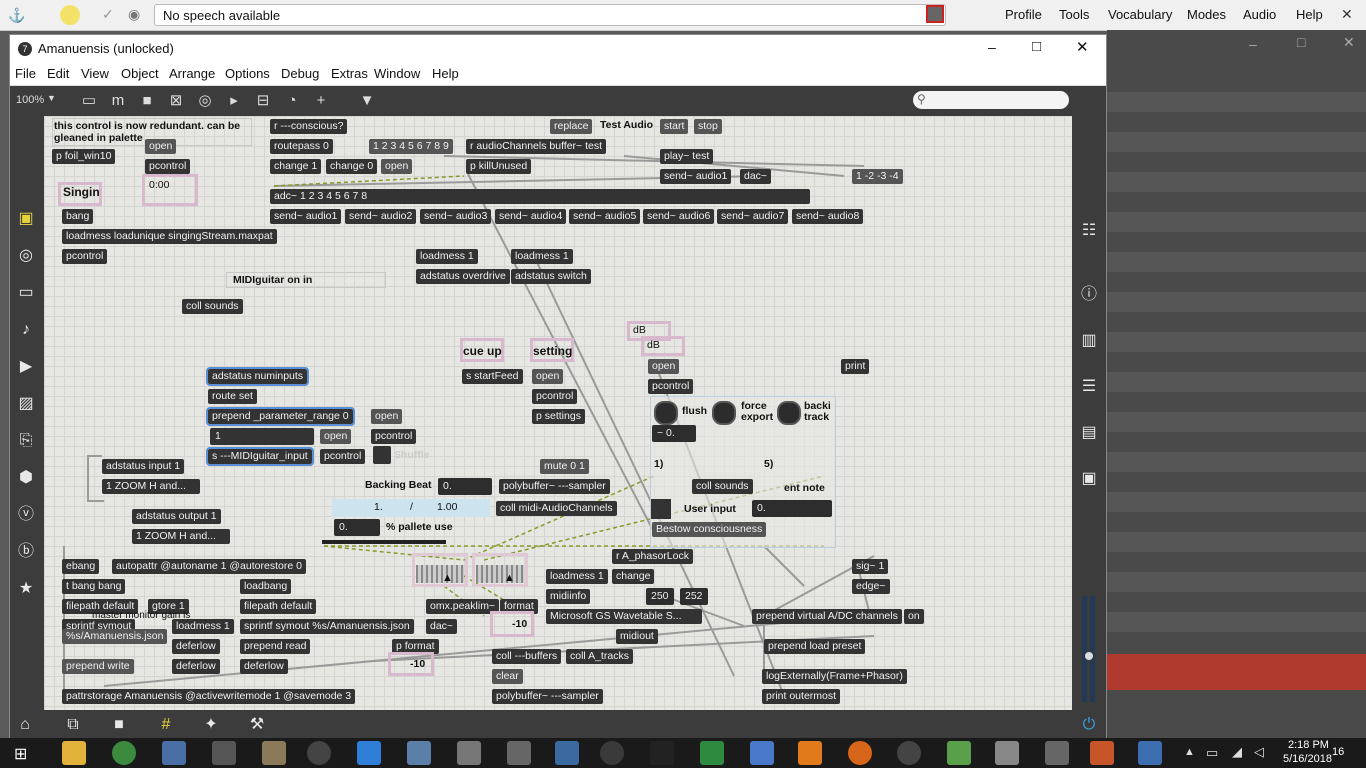  I want to click on toggle-icon: ◎, so click(205, 101).